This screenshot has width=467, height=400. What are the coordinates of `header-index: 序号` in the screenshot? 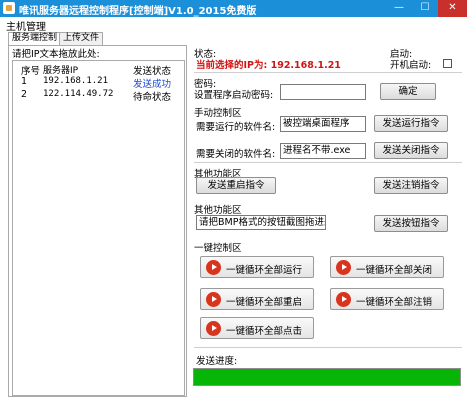 It's located at (31, 71).